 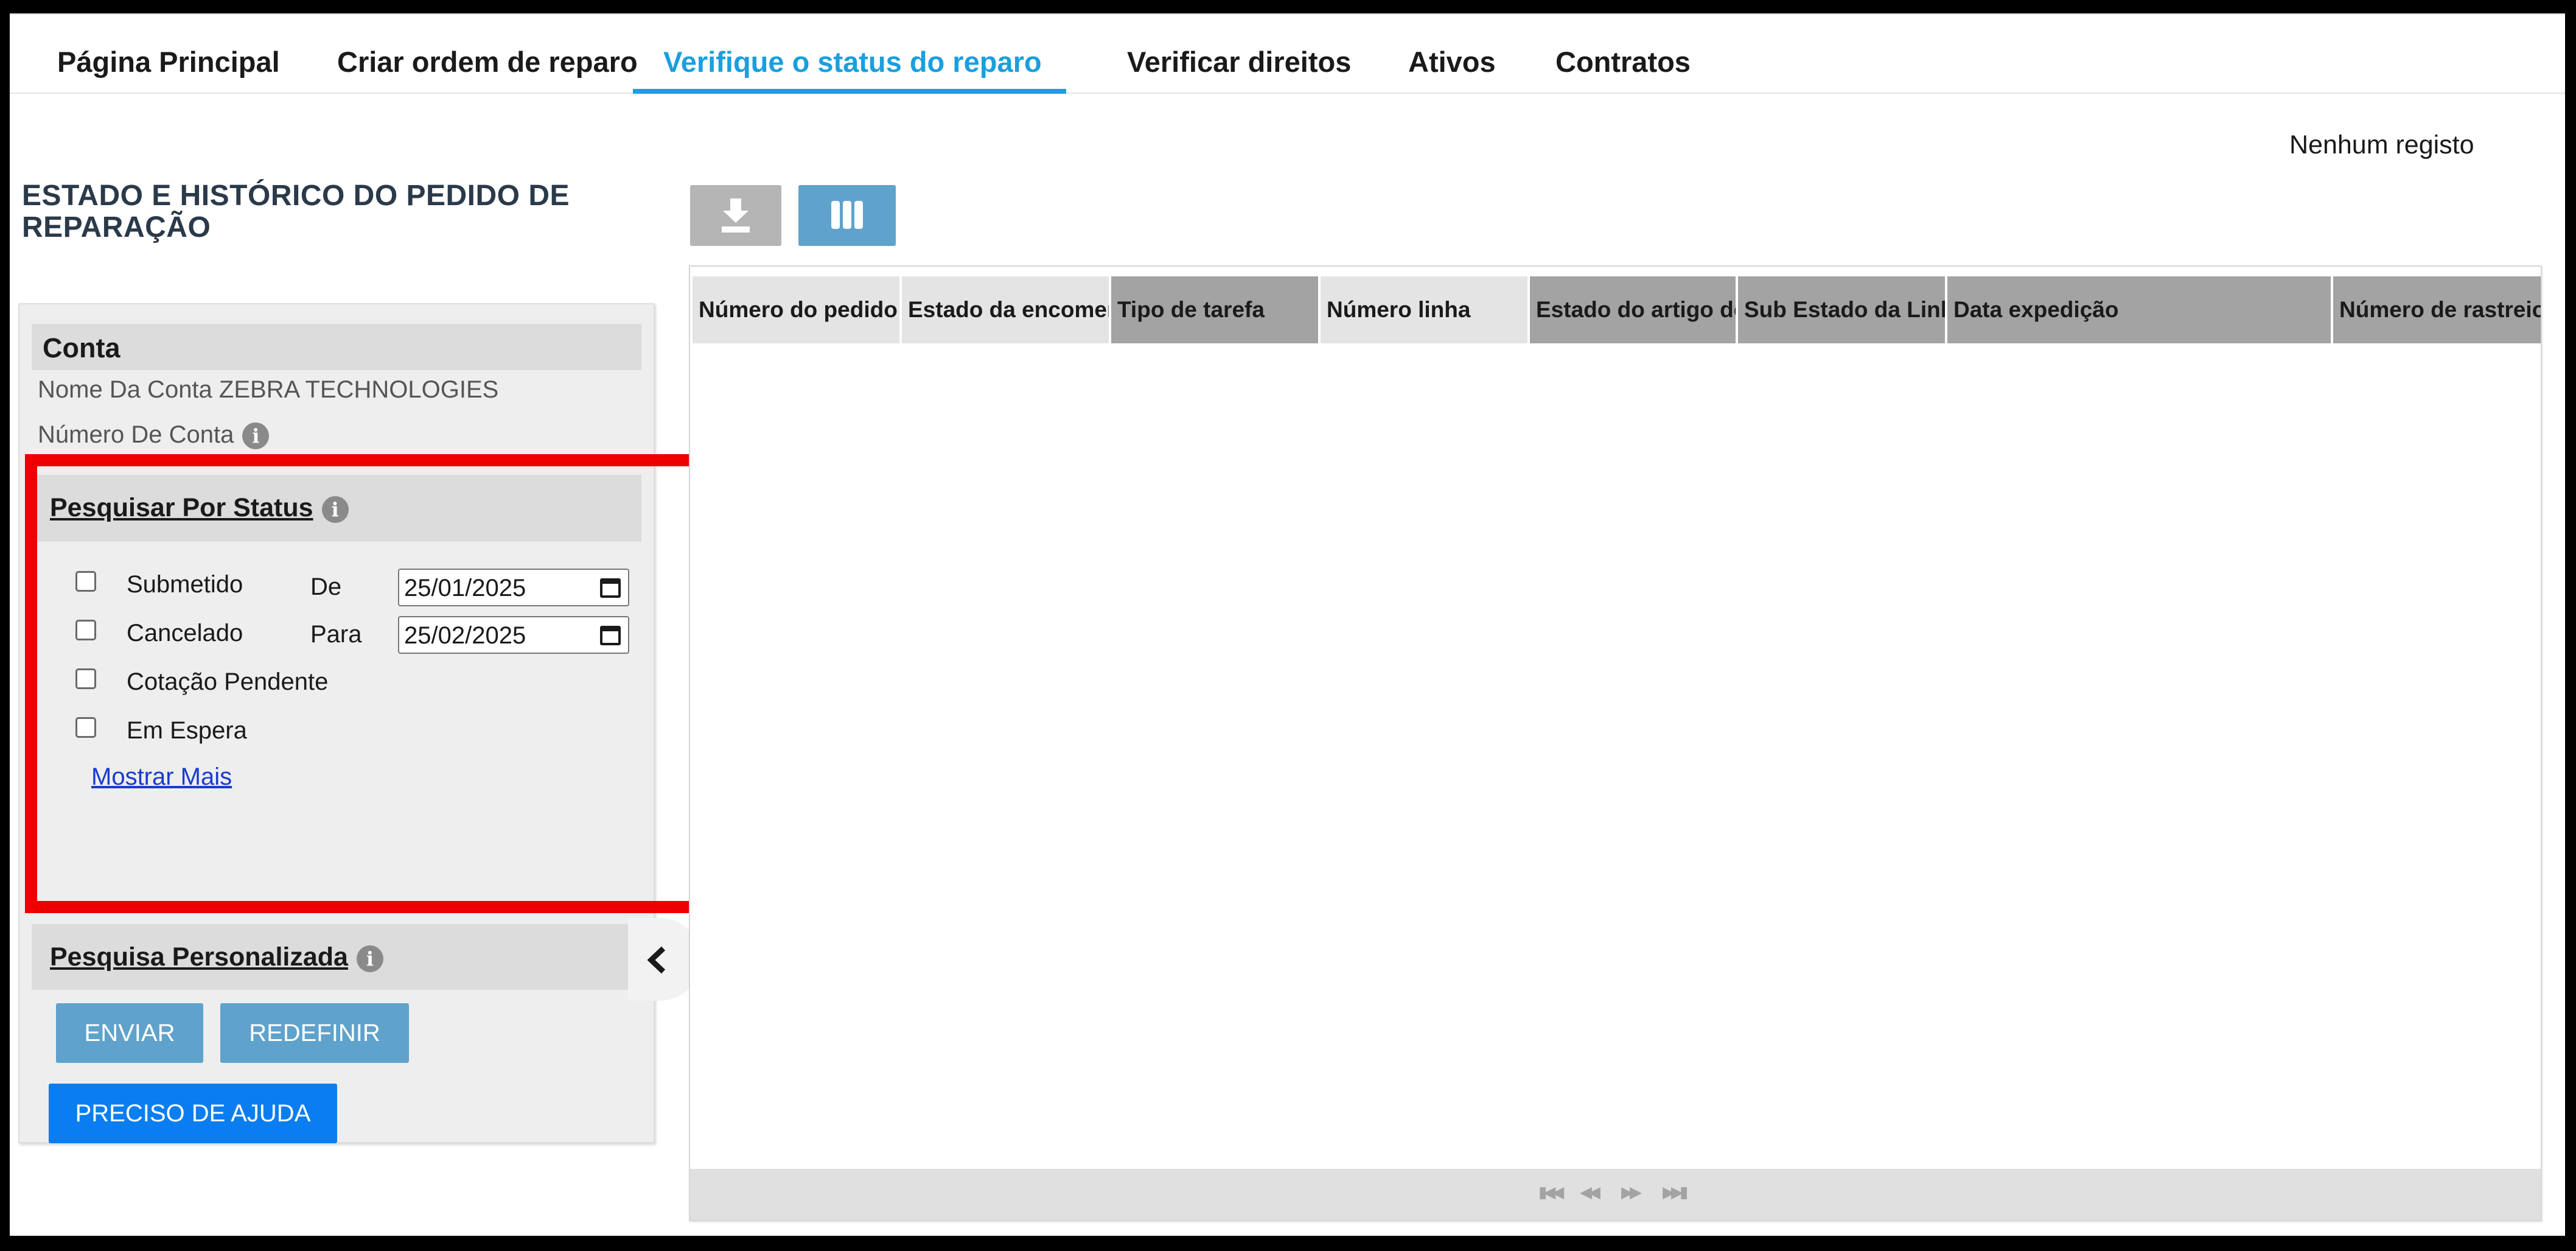 I want to click on show-more-link: Mostrar Mais, so click(x=161, y=777).